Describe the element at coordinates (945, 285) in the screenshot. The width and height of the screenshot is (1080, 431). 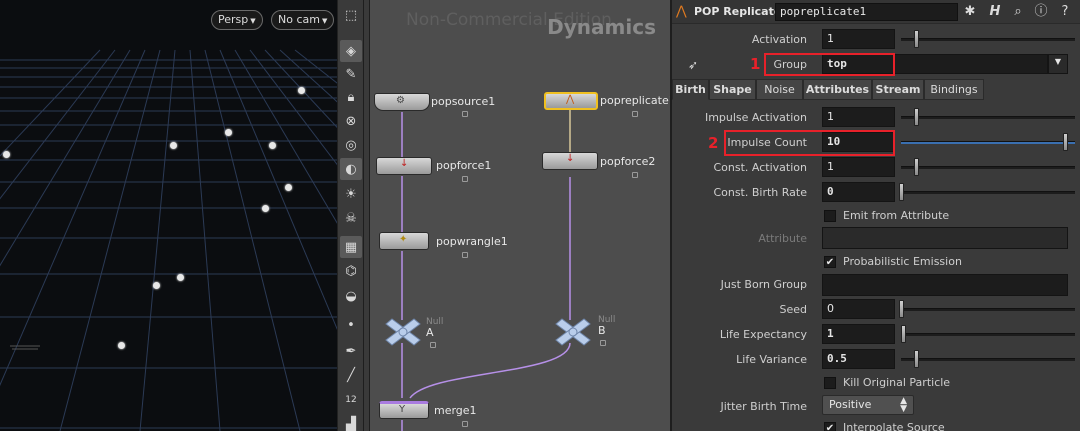
I see `just-born-group-field` at that location.